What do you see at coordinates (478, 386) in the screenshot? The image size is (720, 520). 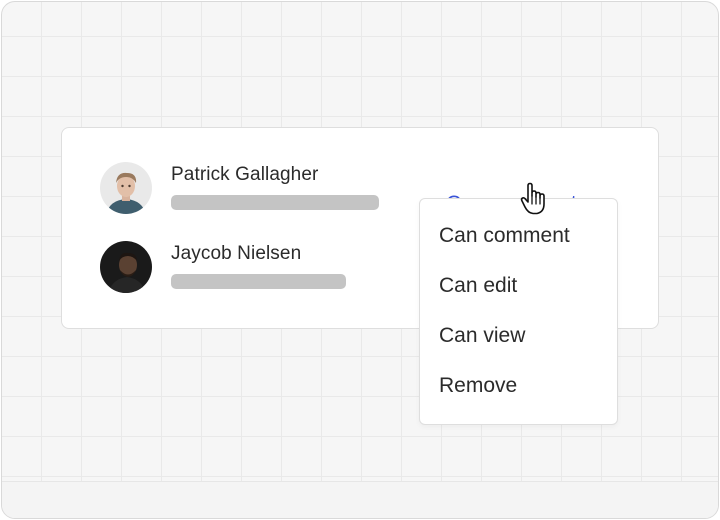 I see `menu-item-remove: Remove` at bounding box center [478, 386].